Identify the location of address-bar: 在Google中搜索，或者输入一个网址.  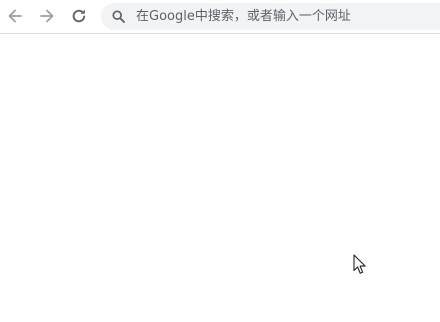
(270, 16).